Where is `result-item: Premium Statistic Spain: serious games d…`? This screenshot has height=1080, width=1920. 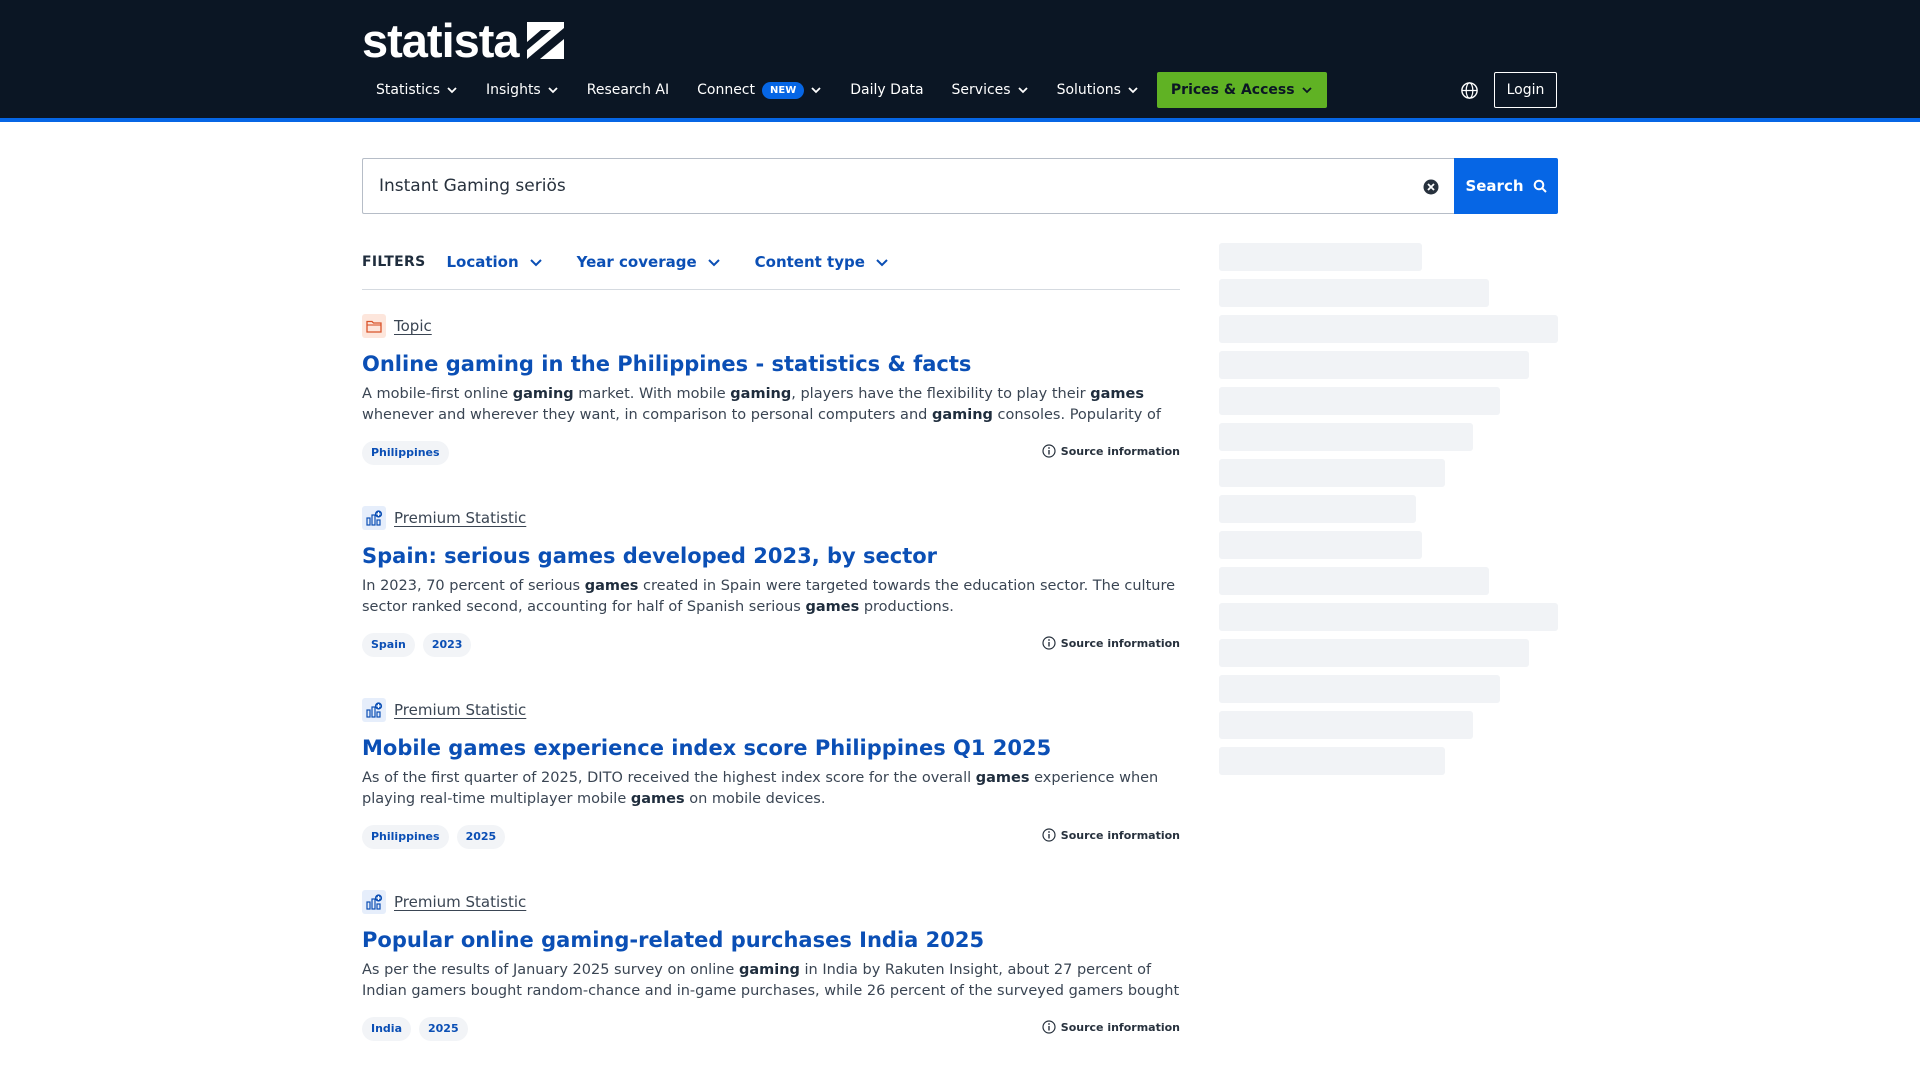 result-item: Premium Statistic Spain: serious games d… is located at coordinates (771, 602).